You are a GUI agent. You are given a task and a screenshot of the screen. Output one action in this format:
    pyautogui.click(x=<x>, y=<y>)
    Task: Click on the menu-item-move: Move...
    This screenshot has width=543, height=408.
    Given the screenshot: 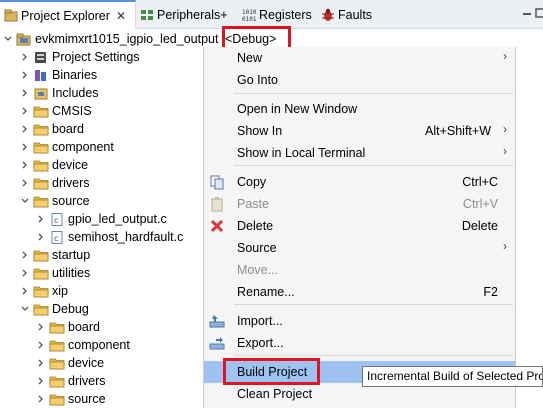 What is the action you would take?
    pyautogui.click(x=359, y=270)
    